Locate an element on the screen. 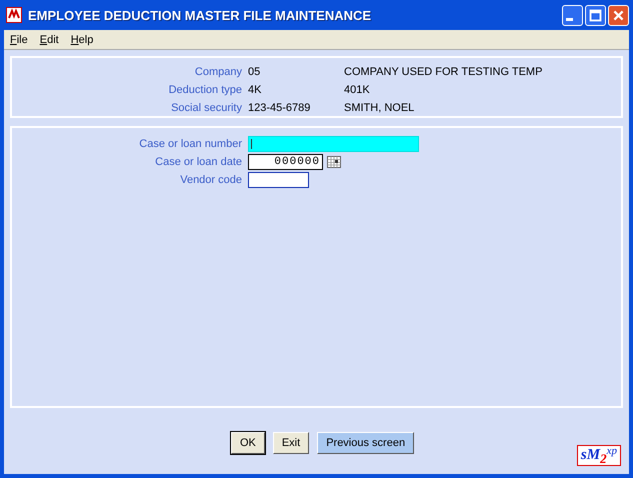 This screenshot has width=633, height=478. button: Previous screen is located at coordinates (365, 443).